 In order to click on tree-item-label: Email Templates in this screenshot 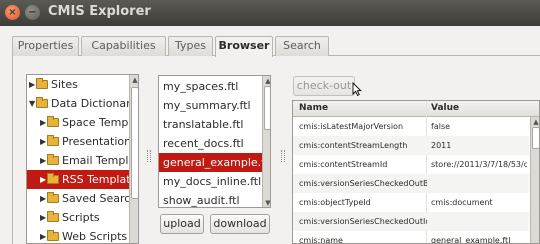, I will do `click(95, 160)`.